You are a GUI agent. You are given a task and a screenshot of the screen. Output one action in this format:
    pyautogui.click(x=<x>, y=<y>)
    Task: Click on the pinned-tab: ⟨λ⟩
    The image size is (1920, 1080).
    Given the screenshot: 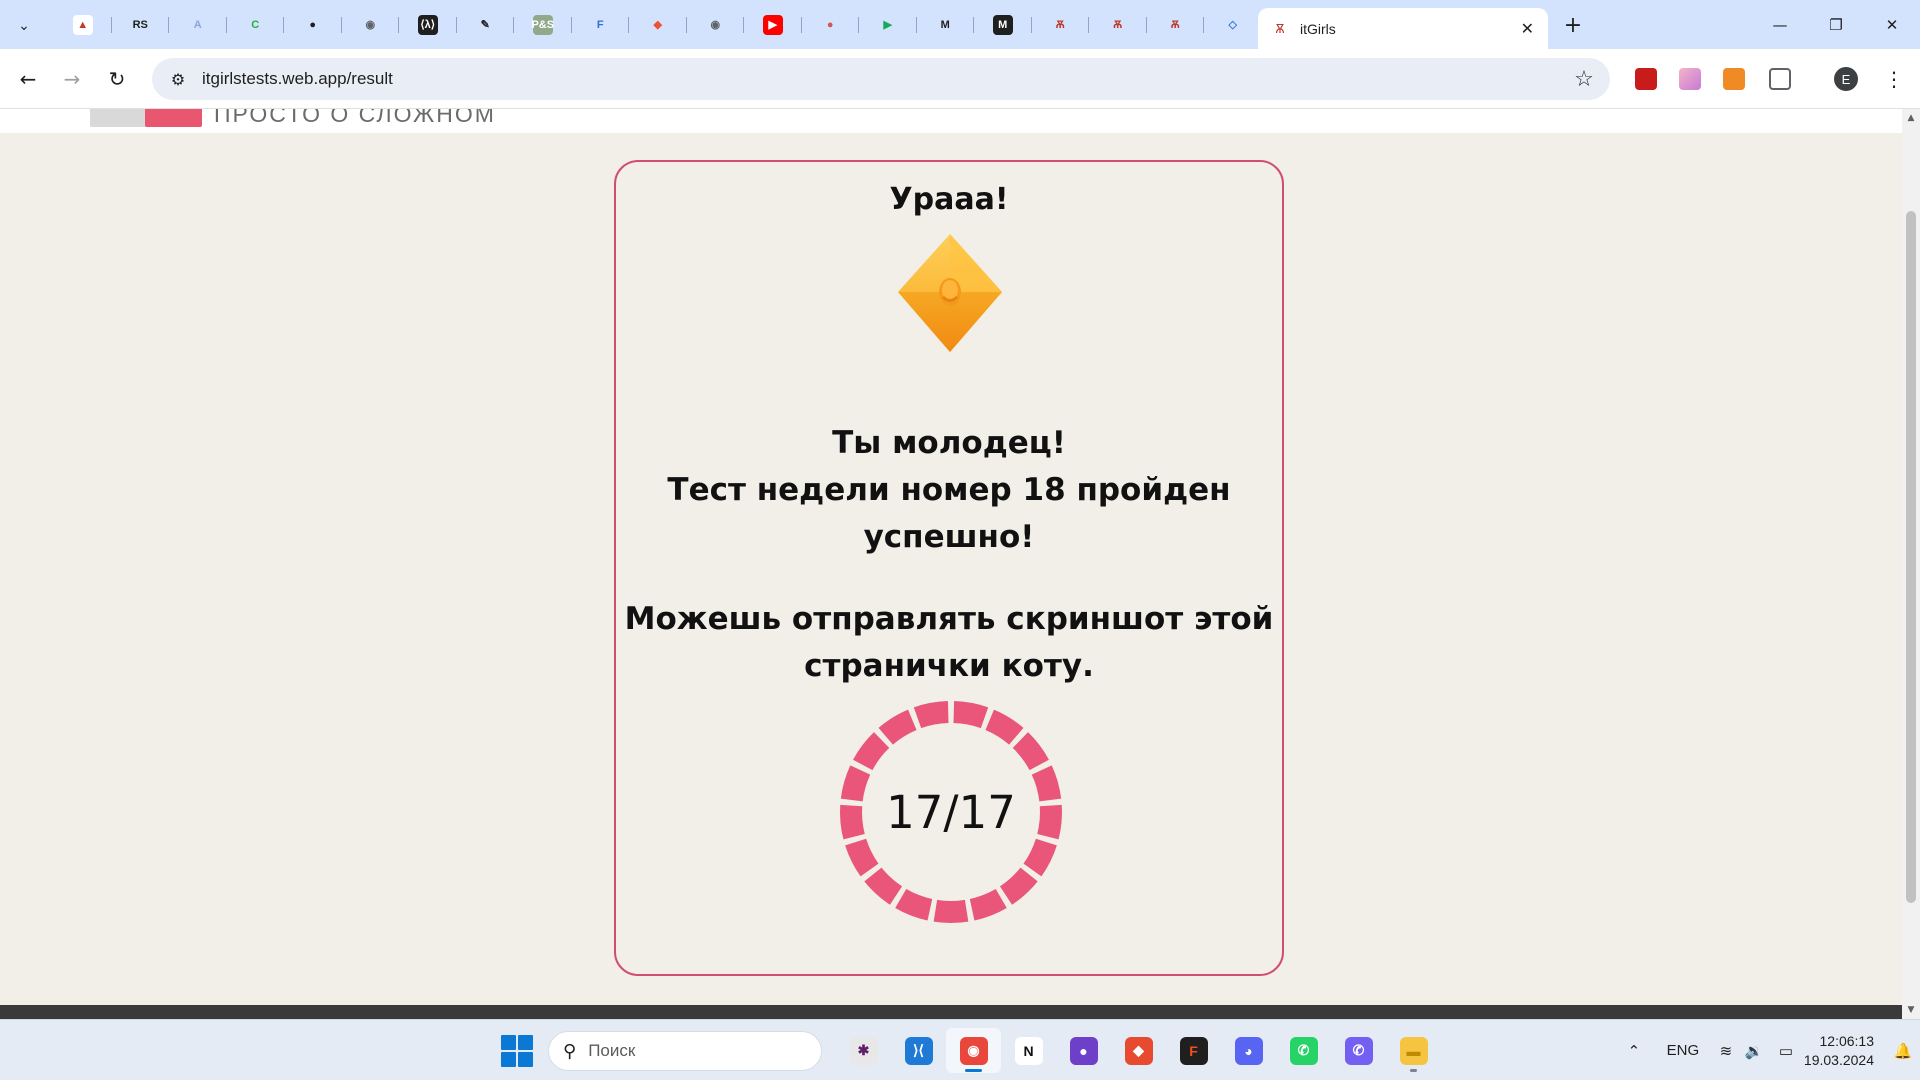 What is the action you would take?
    pyautogui.click(x=428, y=24)
    